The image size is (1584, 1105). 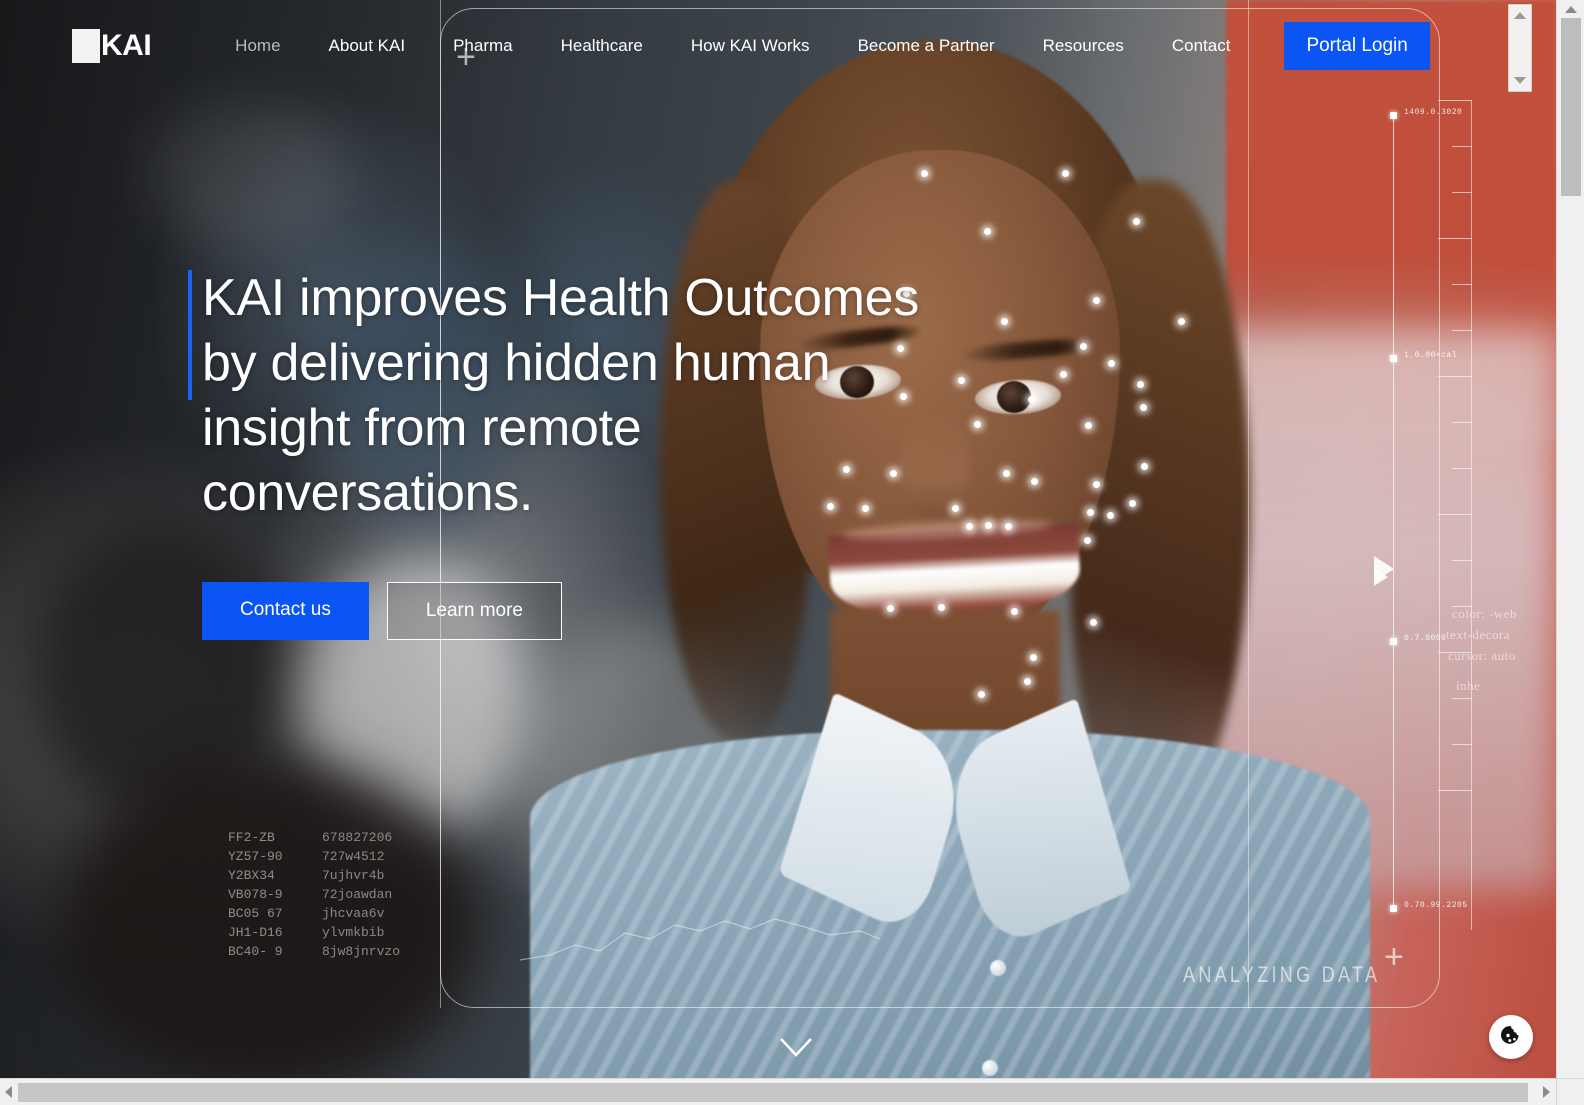 I want to click on cookie-icon, so click(x=1510, y=1035).